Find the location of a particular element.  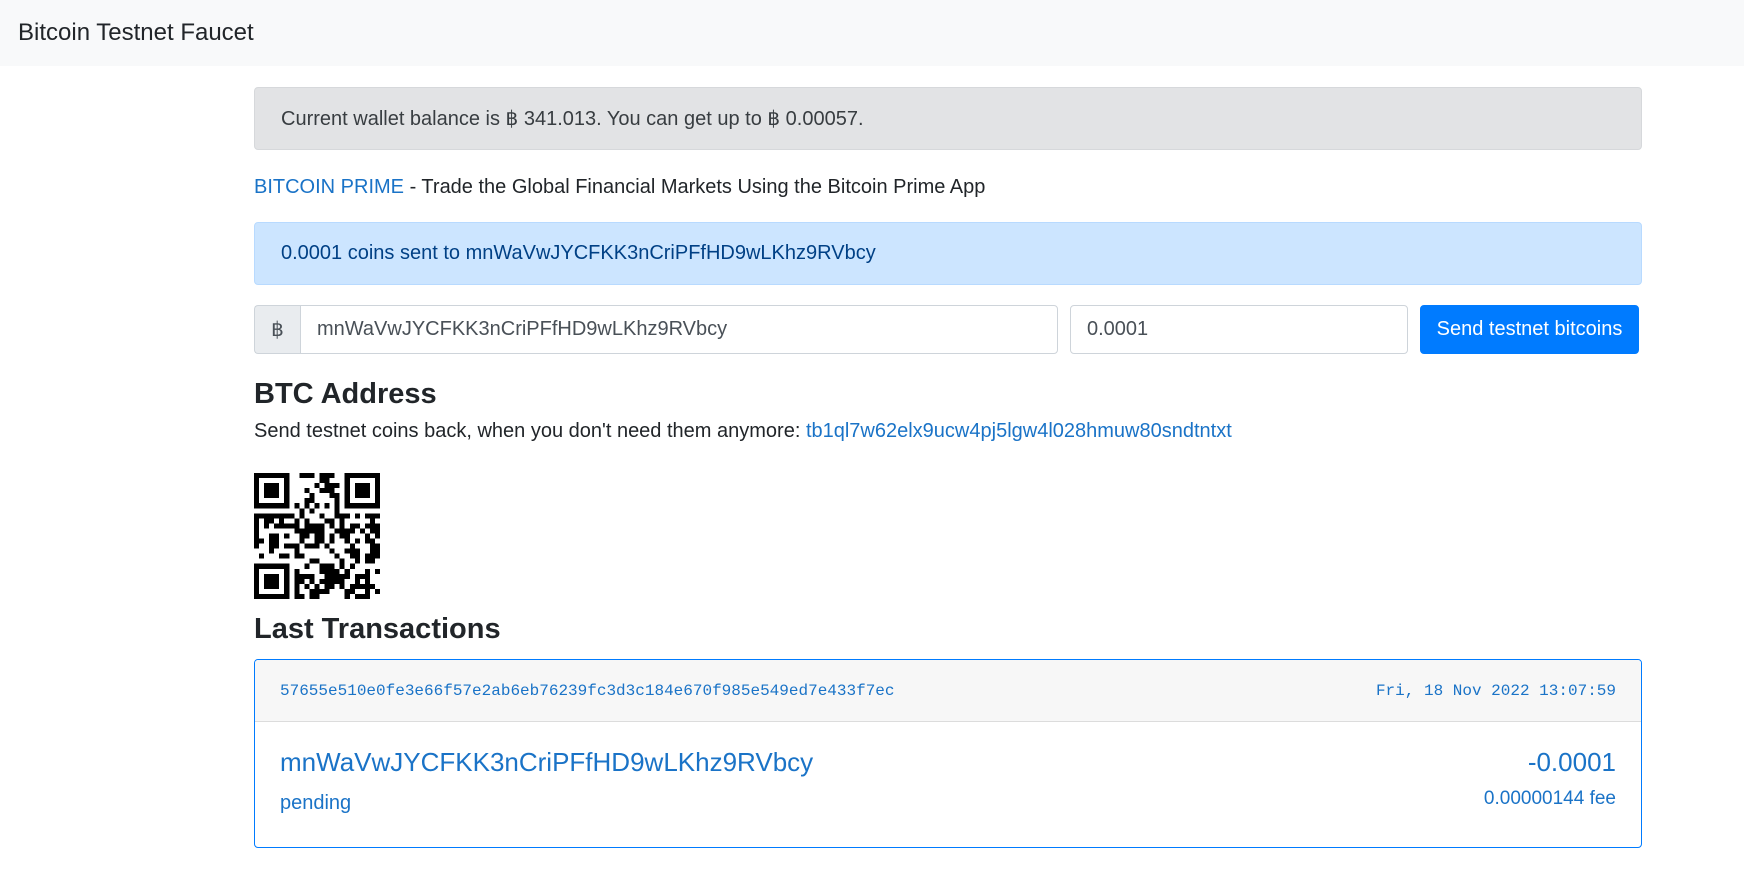

transaction-address-link: mnWaVwJYCFKK3nCriPFfHD9wLKhz9RVbcy is located at coordinates (546, 762).